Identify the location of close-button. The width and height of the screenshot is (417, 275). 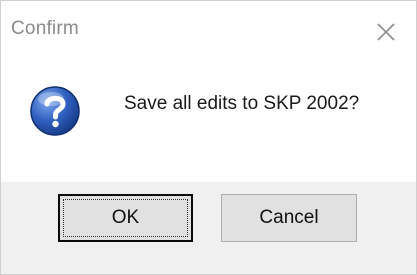
(386, 32).